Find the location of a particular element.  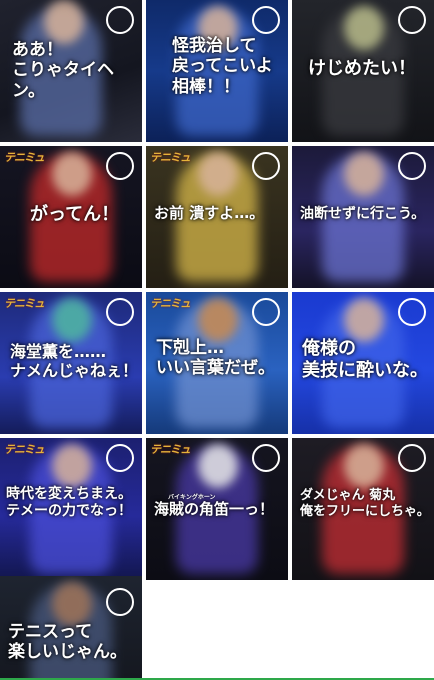

sticker-tile: 油断せずに行こう。 is located at coordinates (363, 217).